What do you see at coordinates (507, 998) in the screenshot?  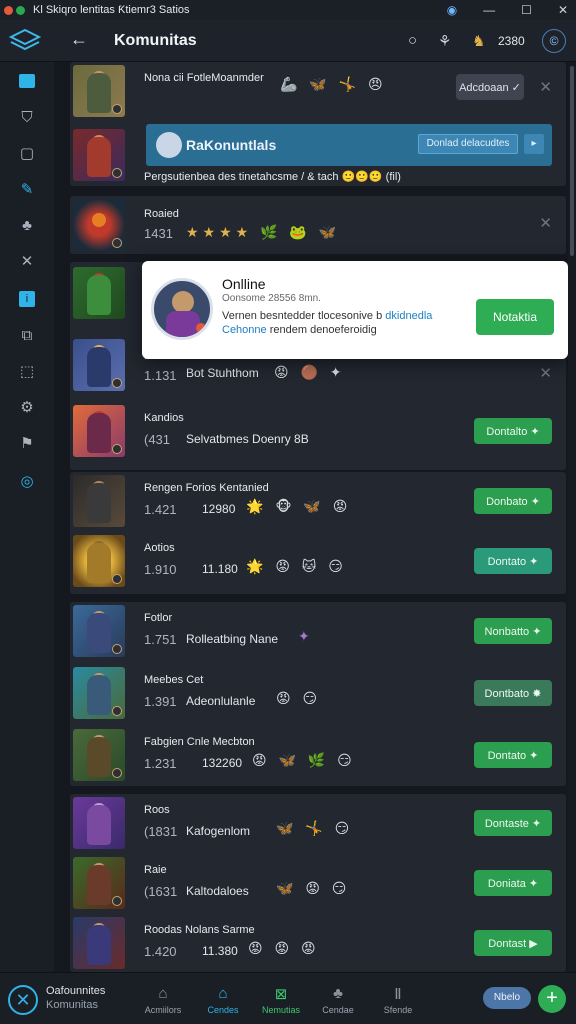 I see `more-button: Nbelo` at bounding box center [507, 998].